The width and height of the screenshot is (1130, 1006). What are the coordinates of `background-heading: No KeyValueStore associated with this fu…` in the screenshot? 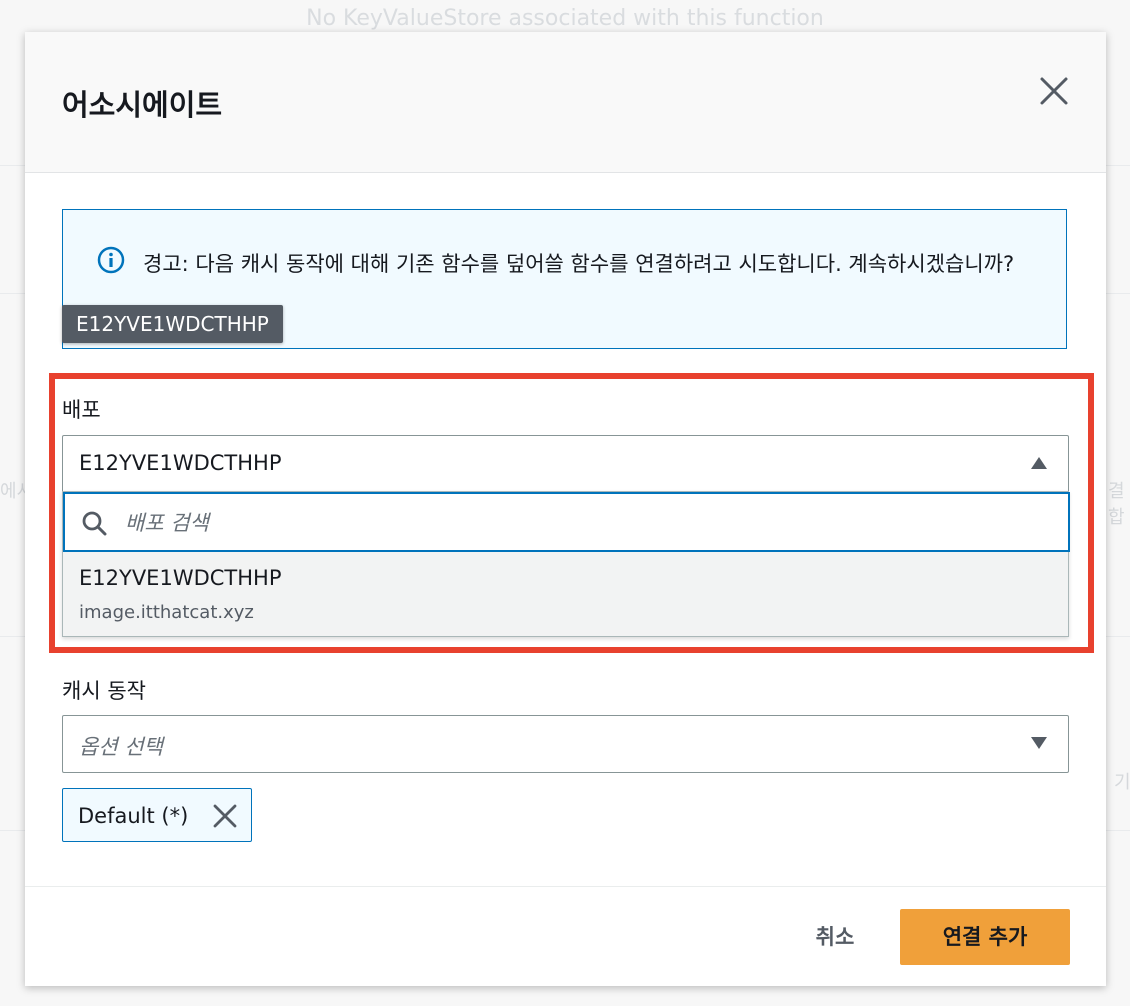 It's located at (565, 18).